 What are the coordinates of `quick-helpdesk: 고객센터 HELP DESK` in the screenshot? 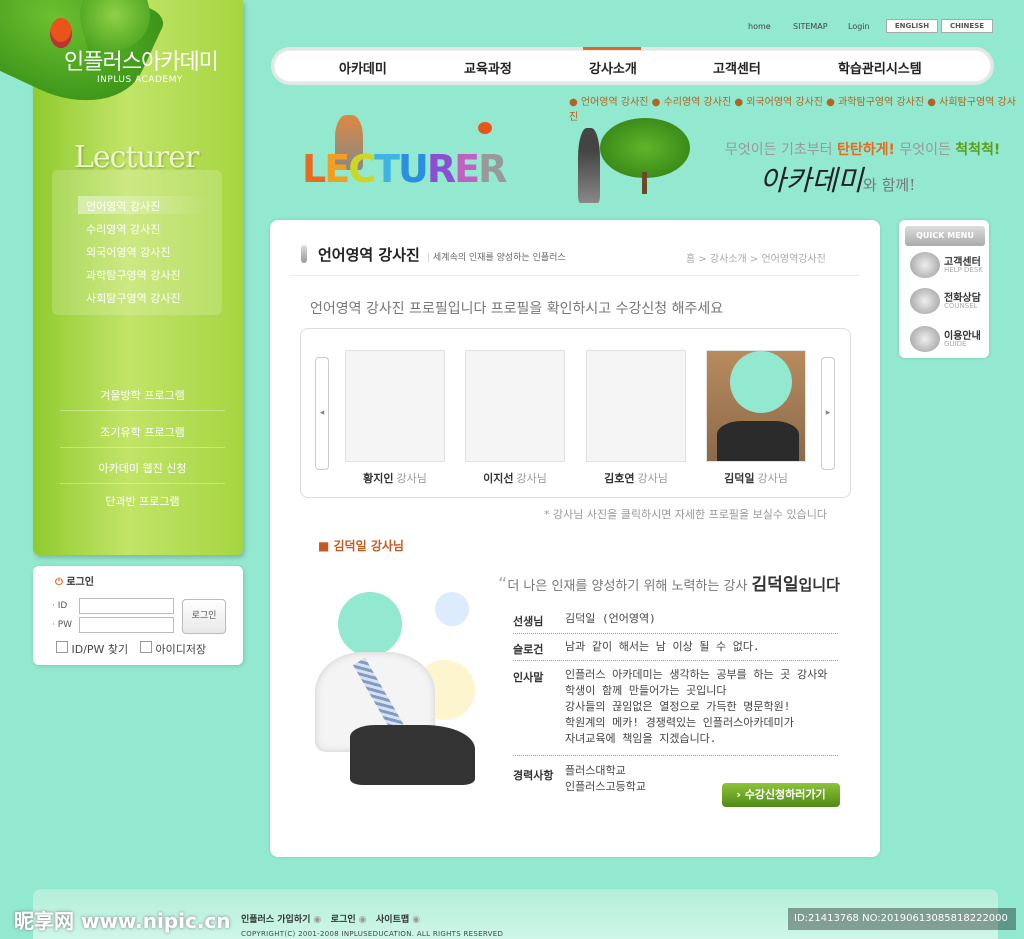 It's located at (947, 266).